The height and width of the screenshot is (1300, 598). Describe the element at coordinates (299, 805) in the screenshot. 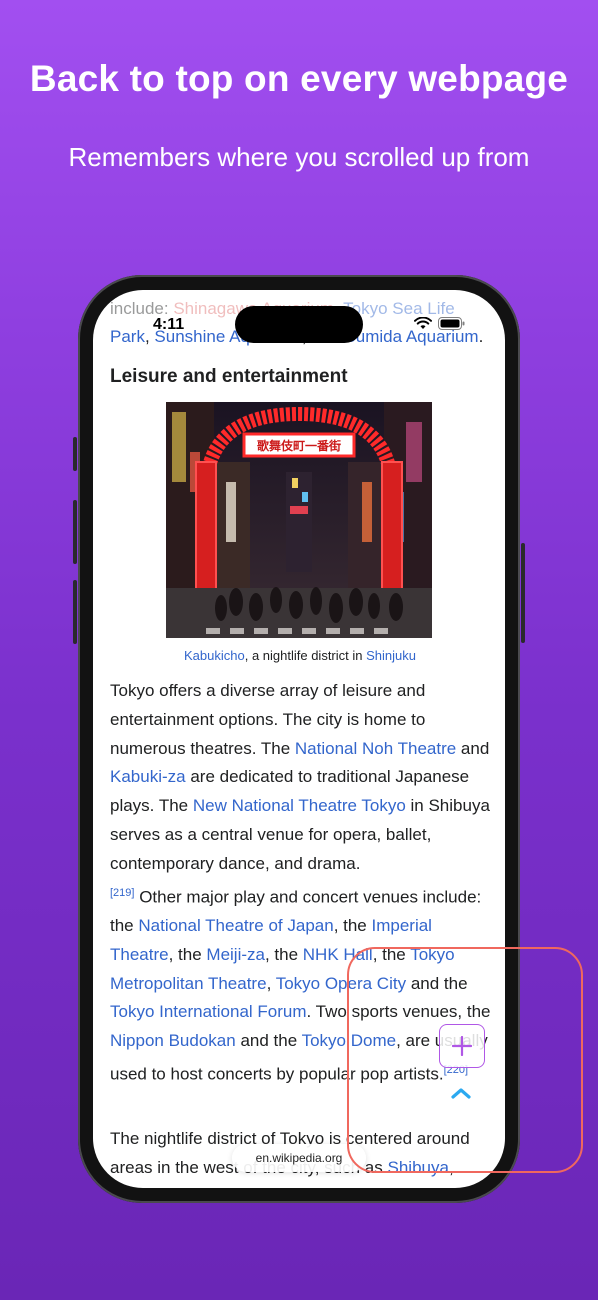

I see `link-new-national-theatre-tokyo: New National Theatre Tokyo` at that location.